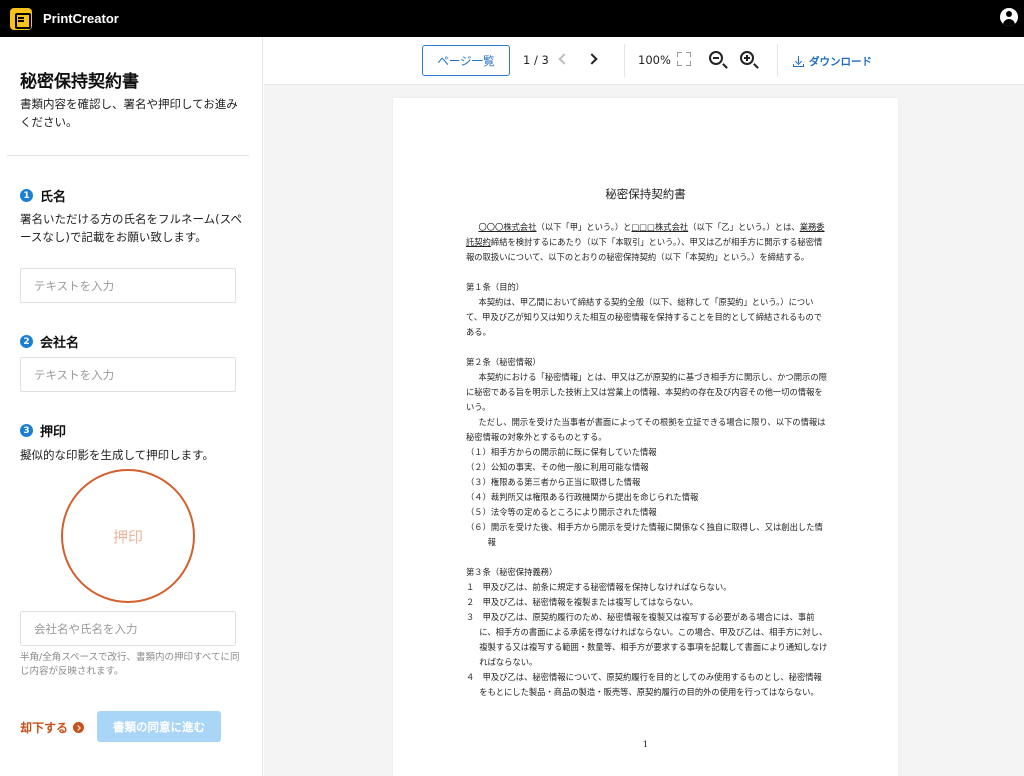  I want to click on zoom-out-icon, so click(716, 58).